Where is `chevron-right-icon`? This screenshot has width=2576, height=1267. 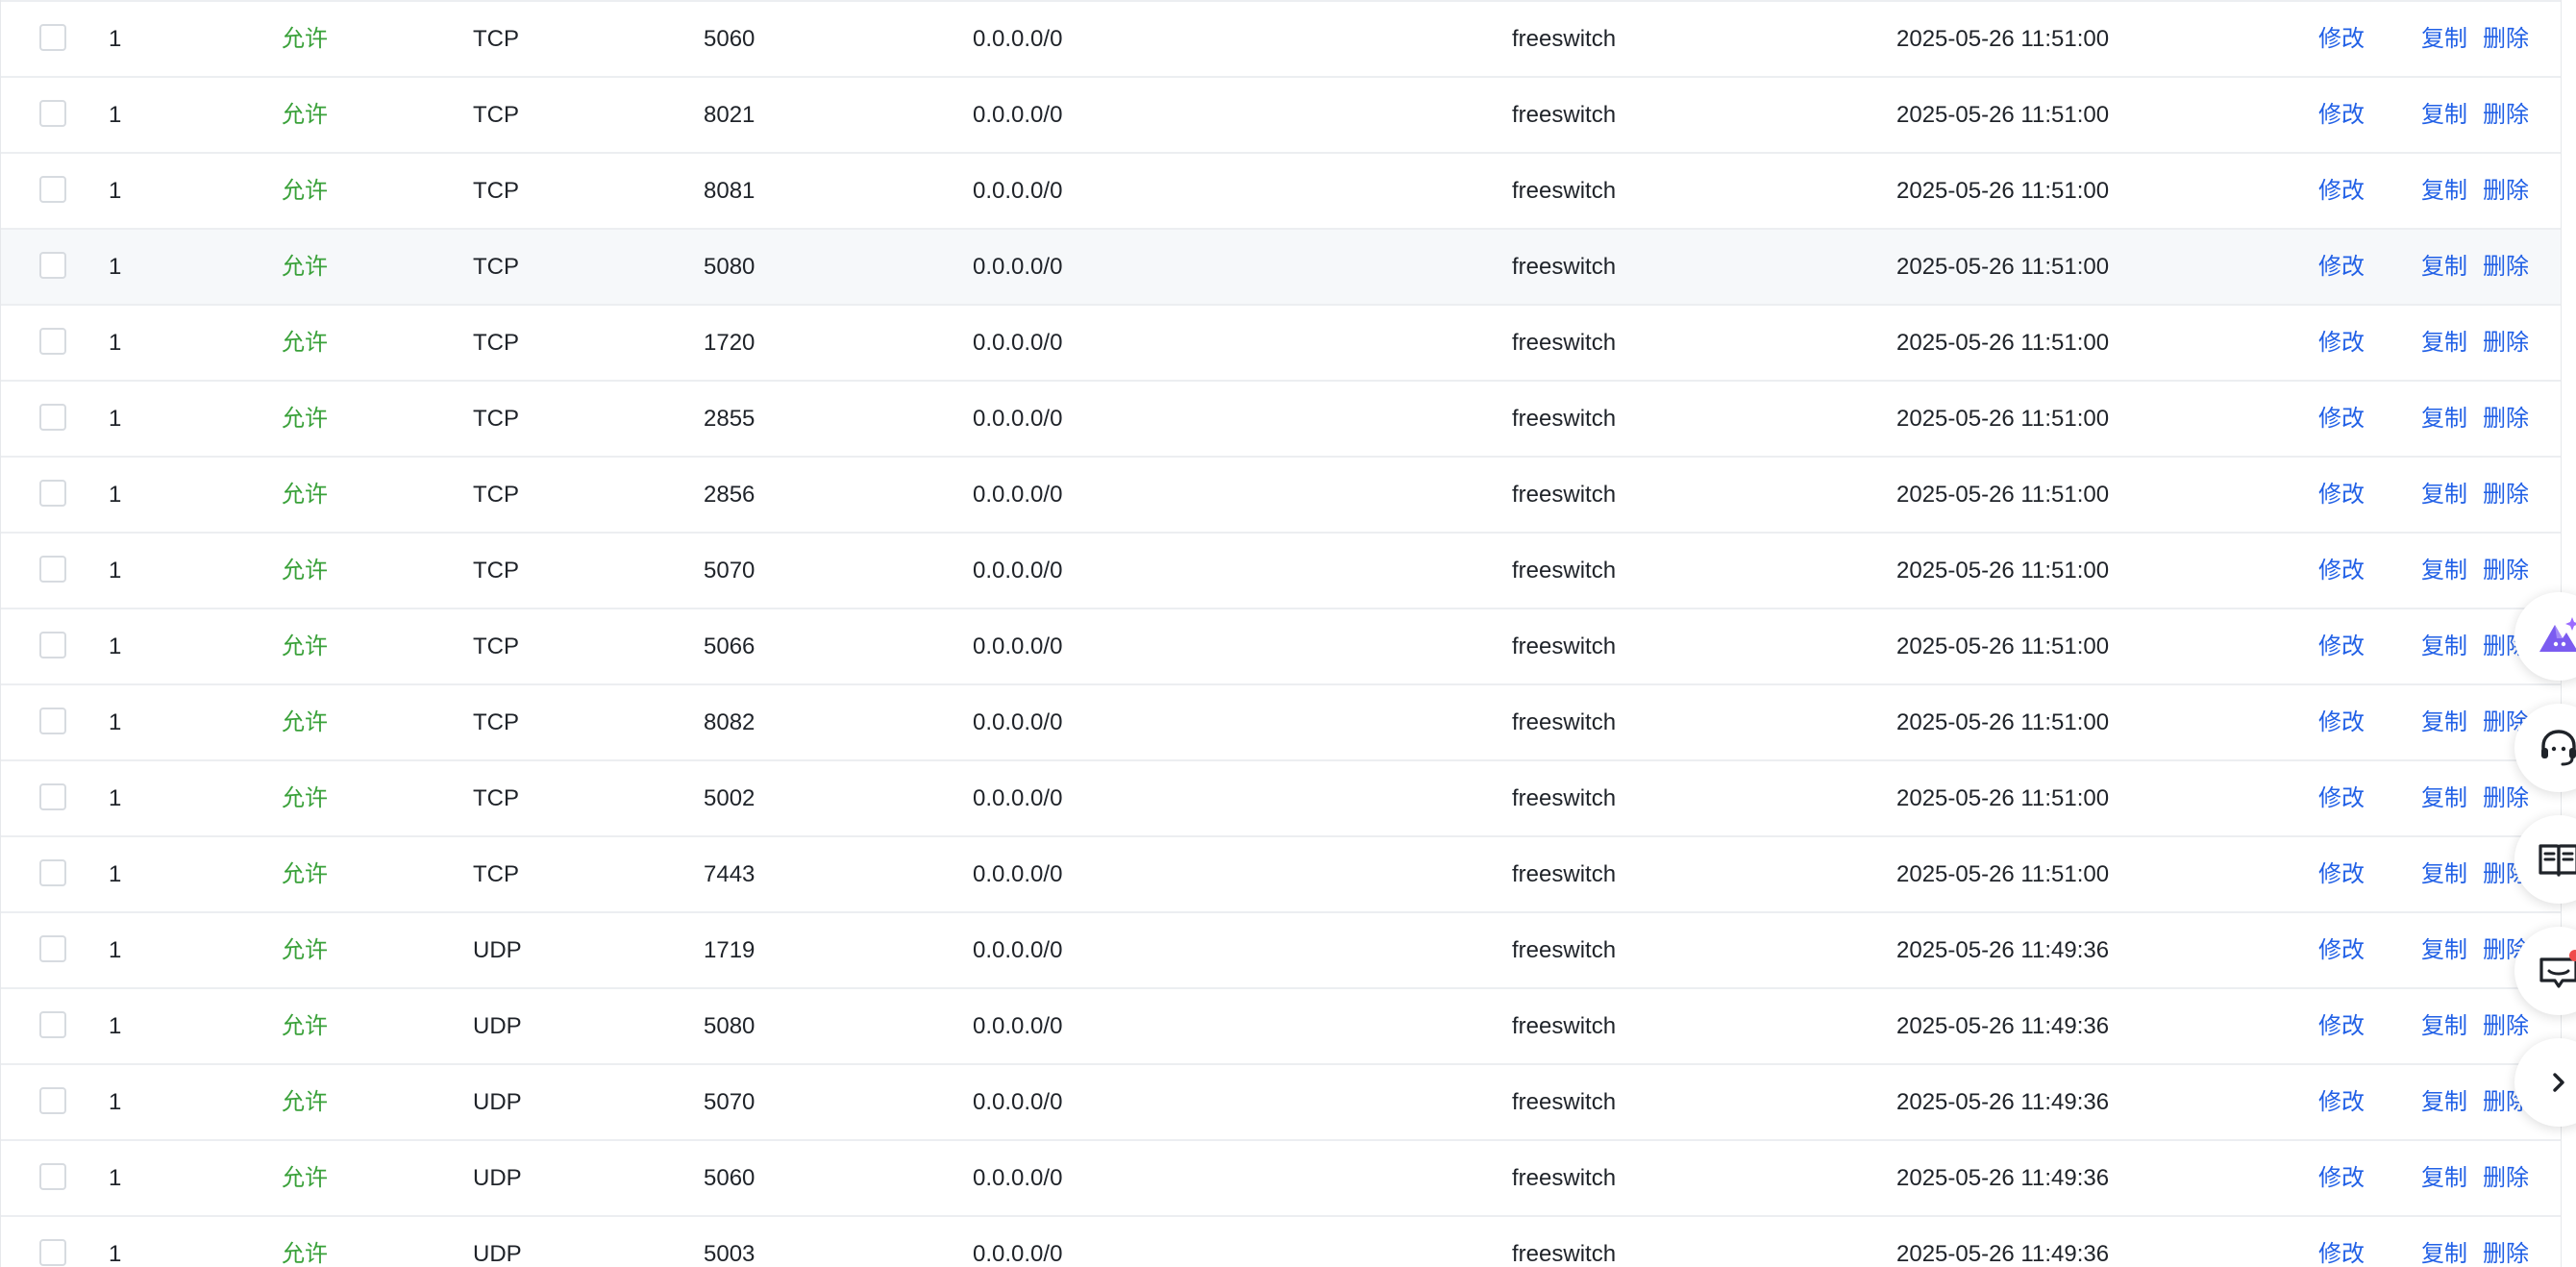 chevron-right-icon is located at coordinates (2558, 1082).